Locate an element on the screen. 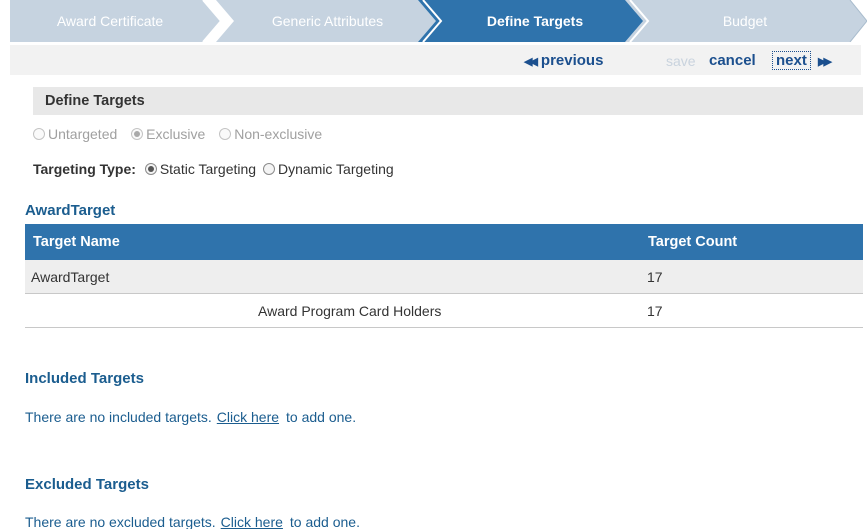  fast-forward-icon: ▶▶ is located at coordinates (825, 62).